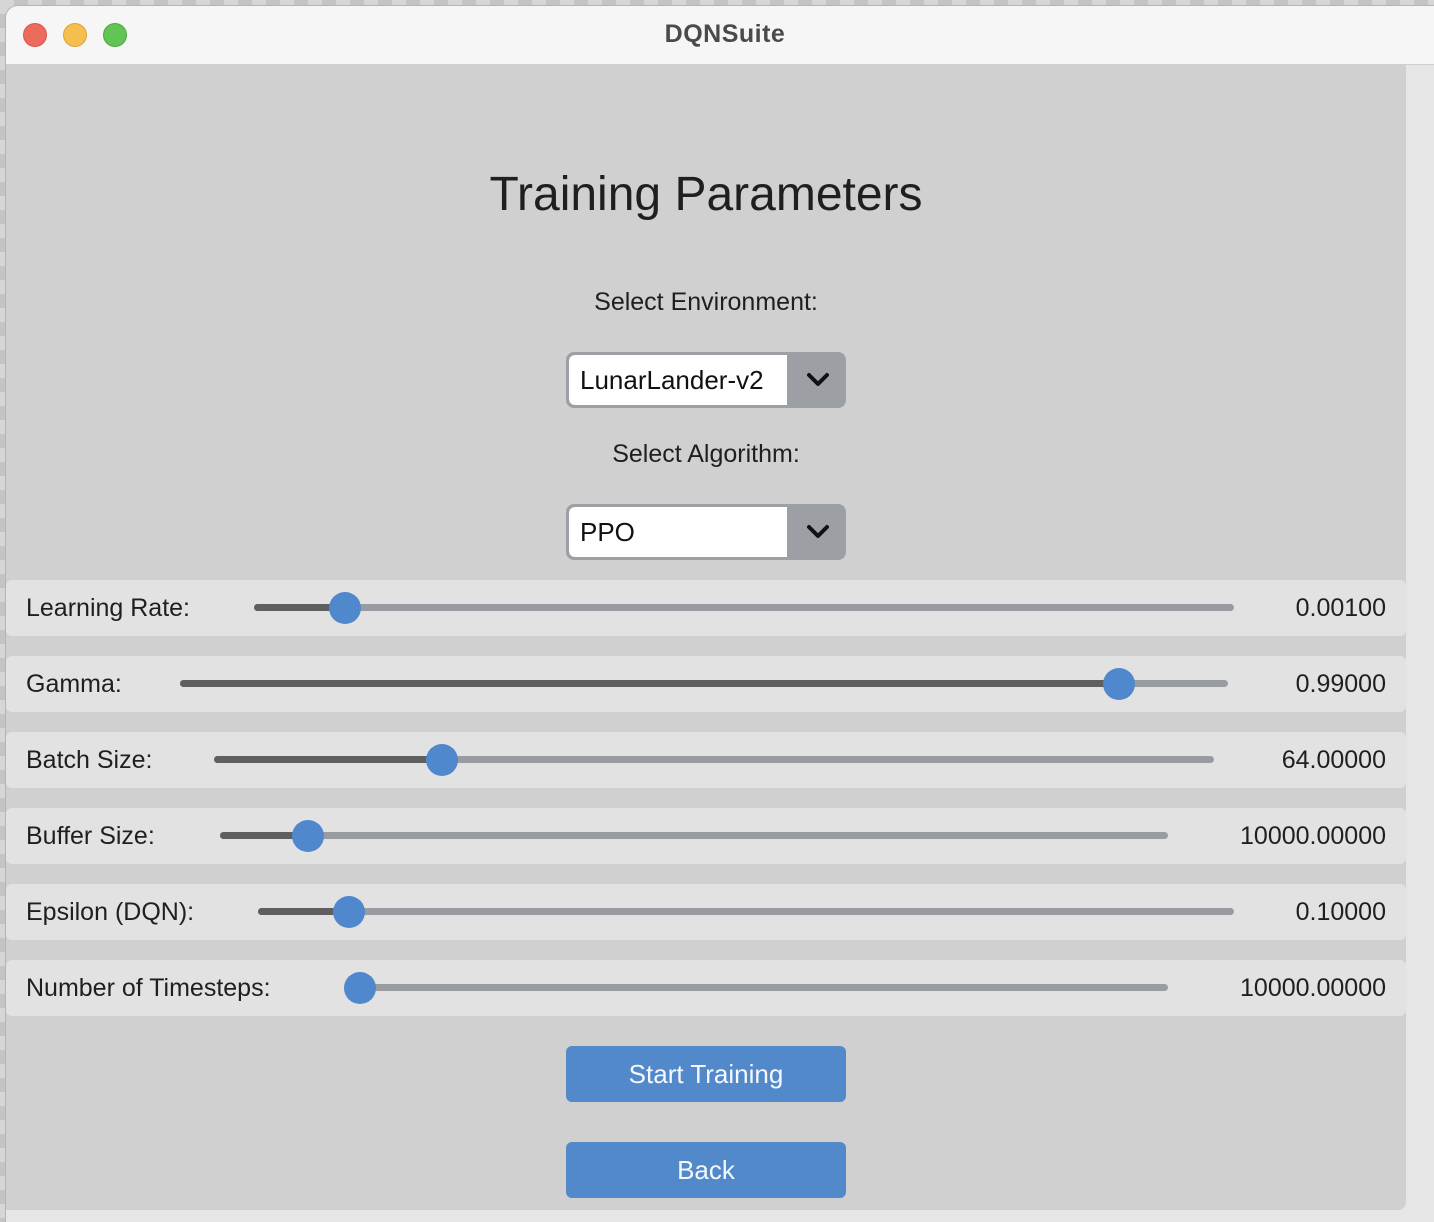  I want to click on environment-label: Select Environment:, so click(706, 302).